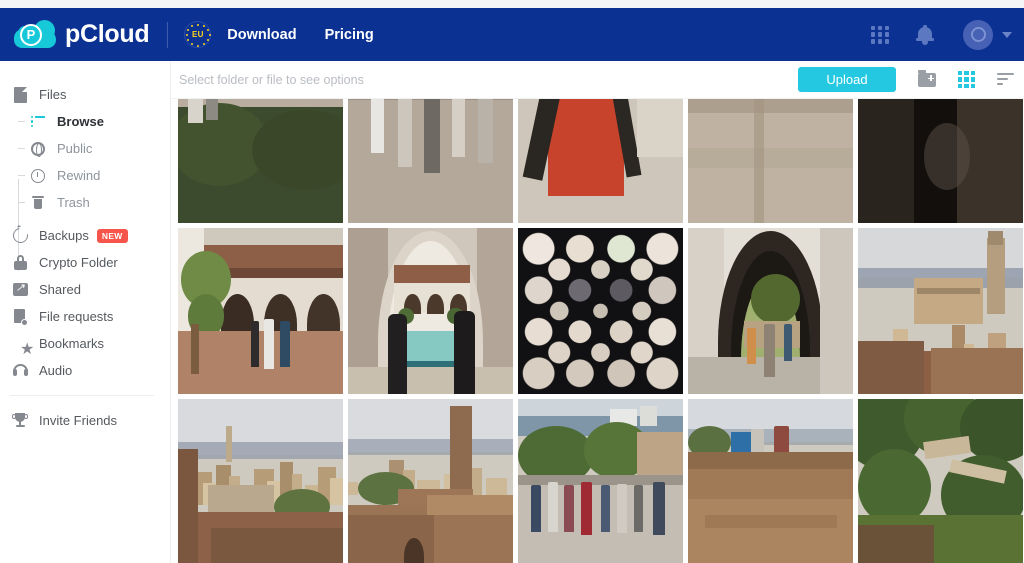 The height and width of the screenshot is (563, 1024). I want to click on sidebar-item-label: Invite Friends, so click(78, 420).